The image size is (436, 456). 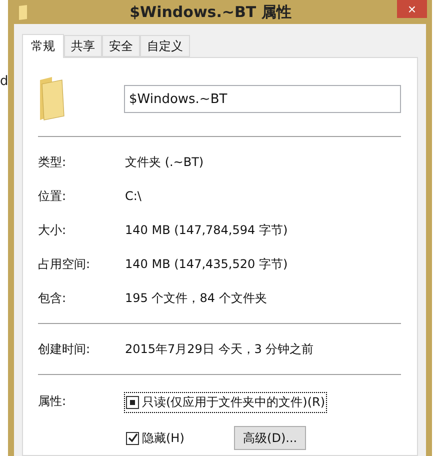 I want to click on background-text: d, so click(x=4, y=81).